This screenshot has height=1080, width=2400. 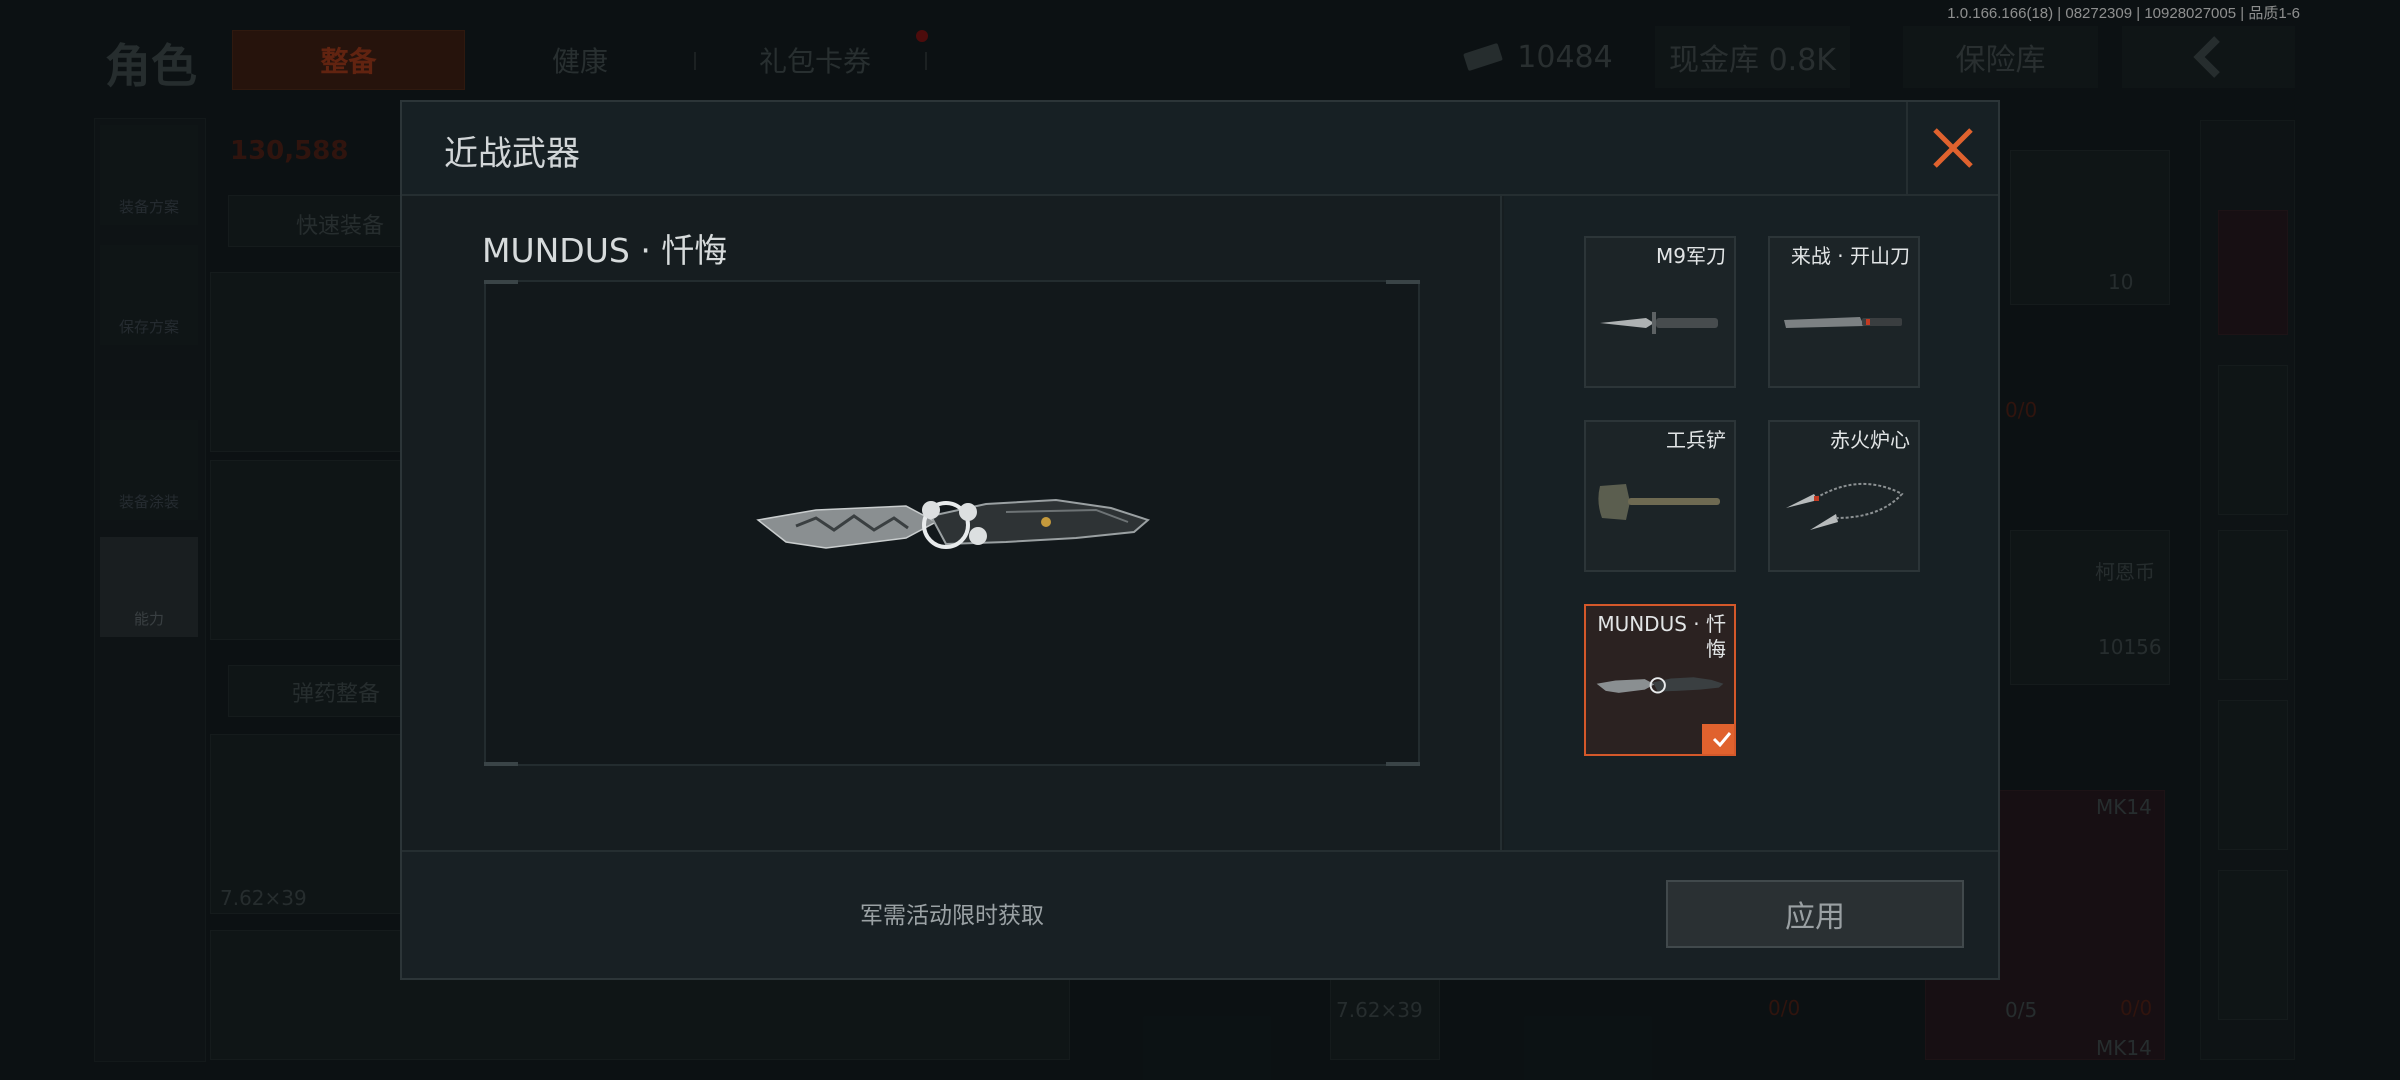 I want to click on selected-weapon-name: MUNDUS · 忏悔, so click(x=605, y=250).